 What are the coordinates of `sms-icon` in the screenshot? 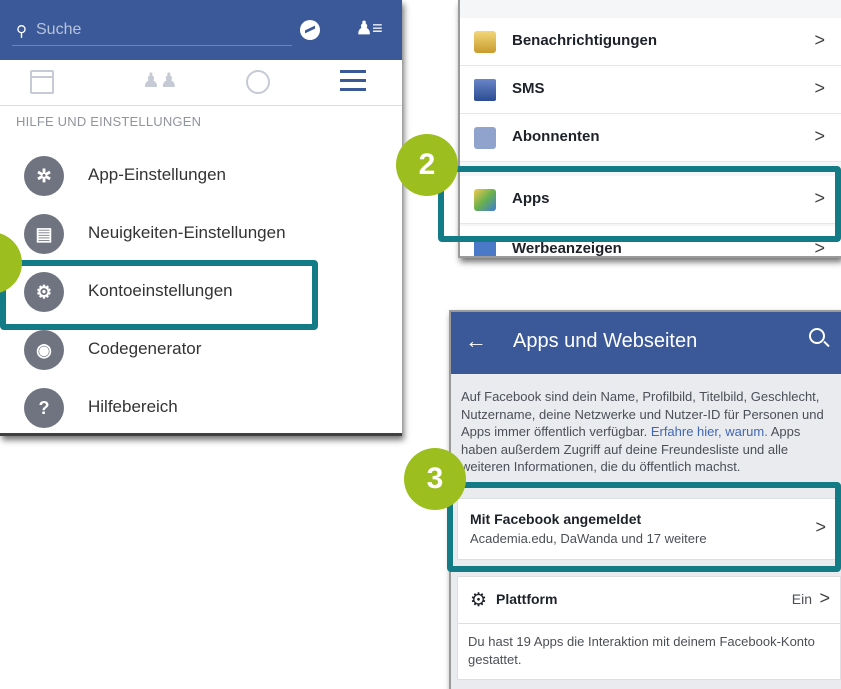 It's located at (485, 90).